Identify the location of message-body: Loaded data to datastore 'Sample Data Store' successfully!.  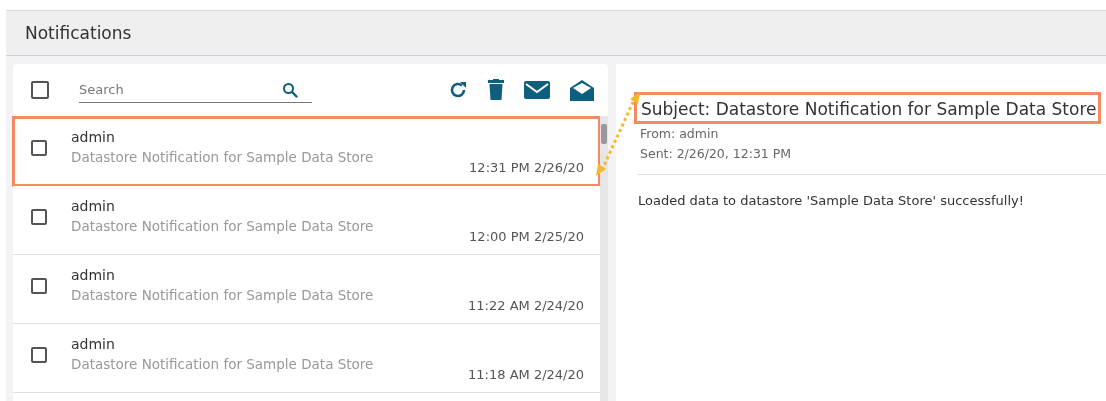
(831, 200).